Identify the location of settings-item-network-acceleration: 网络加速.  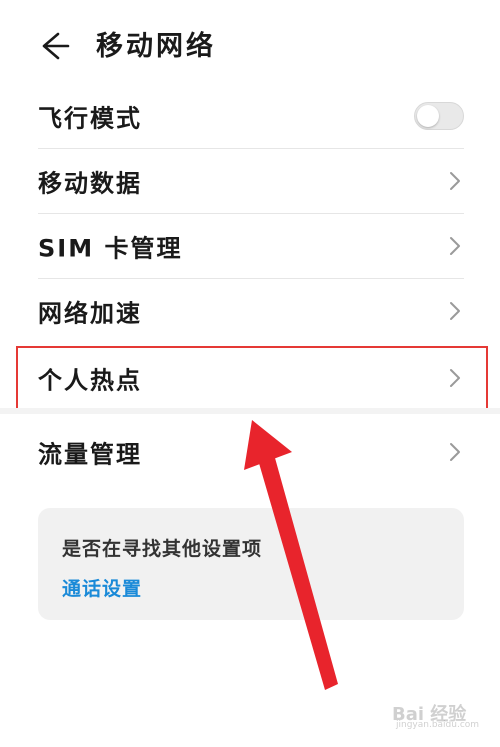
(251, 311).